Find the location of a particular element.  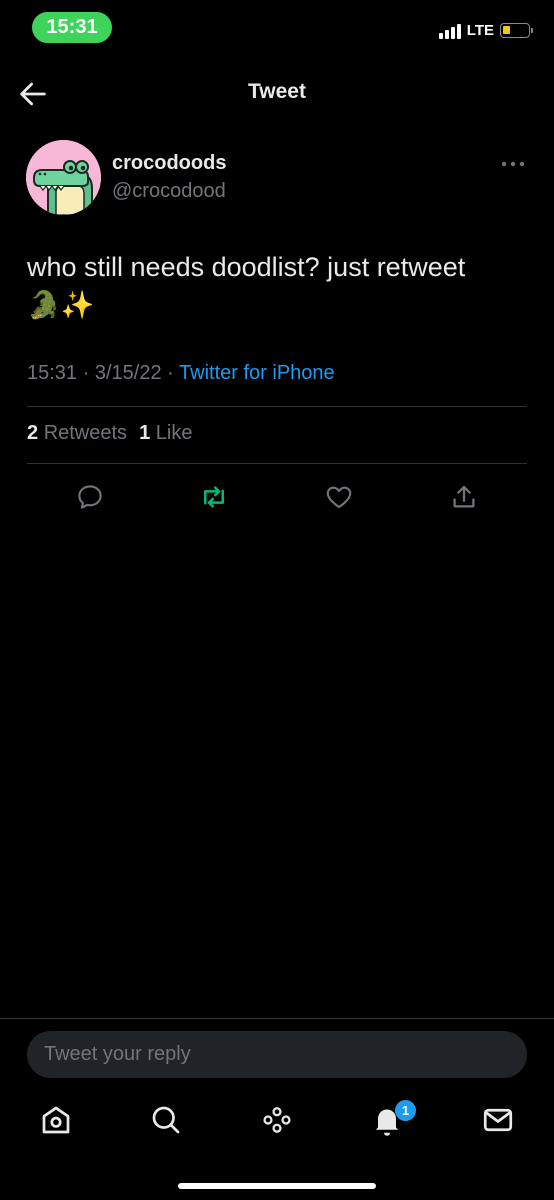

engagement-counts: 2 Retweets 1 Like is located at coordinates (109, 433).